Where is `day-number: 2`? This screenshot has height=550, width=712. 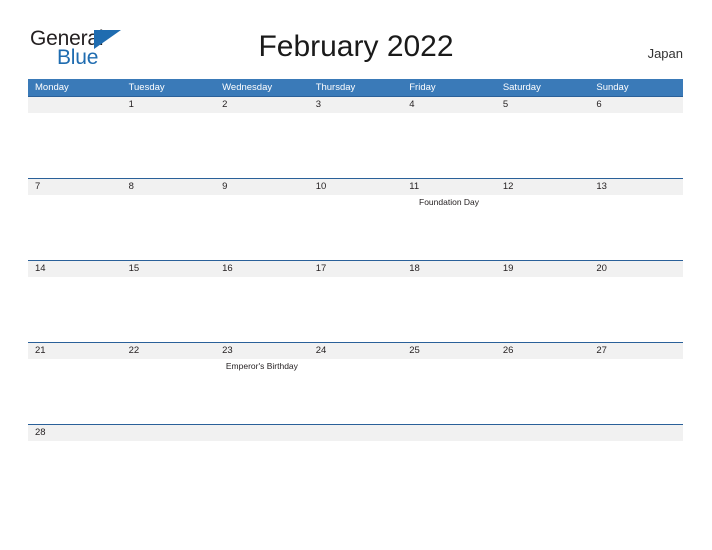
day-number: 2 is located at coordinates (225, 104).